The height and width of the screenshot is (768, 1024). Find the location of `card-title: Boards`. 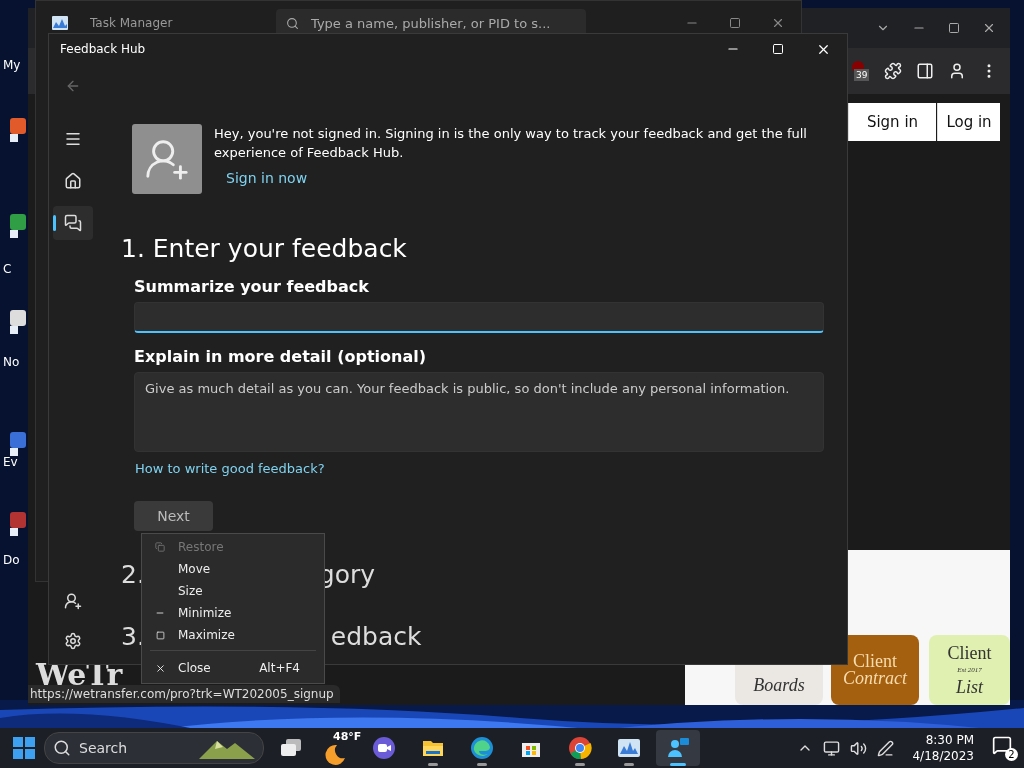

card-title: Boards is located at coordinates (779, 685).